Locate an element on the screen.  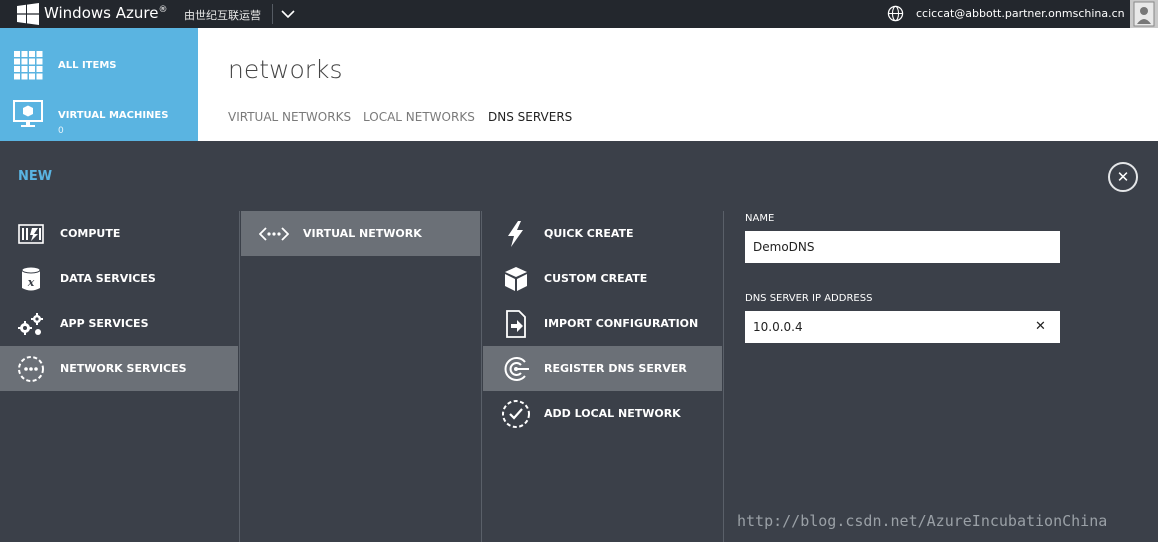
category-network-services: NETWORK SERVICES is located at coordinates (119, 368).